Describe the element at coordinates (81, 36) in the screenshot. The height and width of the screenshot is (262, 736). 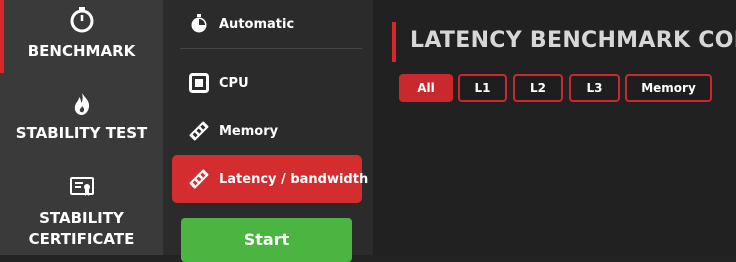
I see `nav-item-benchmark: BENCHMARK` at that location.